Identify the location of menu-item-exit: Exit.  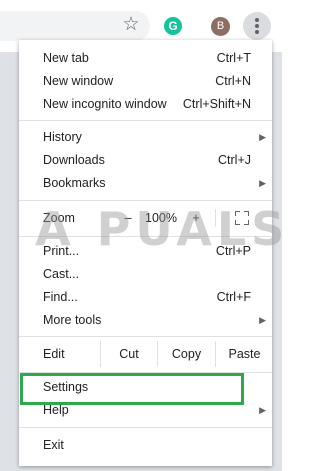
(145, 445).